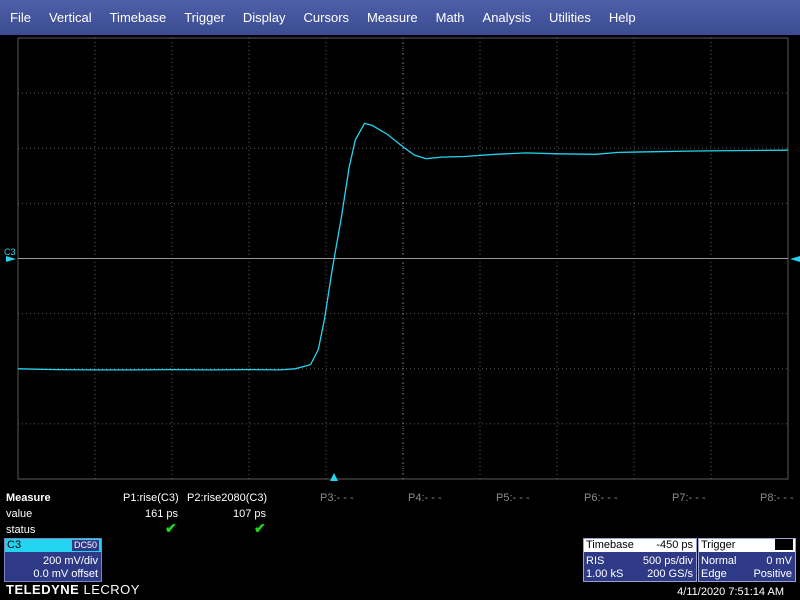 The height and width of the screenshot is (600, 800). I want to click on measure-title: Measure, so click(28, 498).